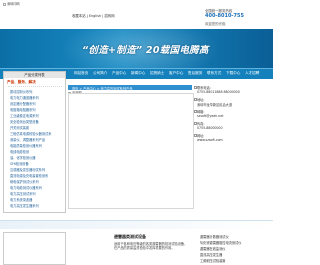 This screenshot has height=265, width=320. What do you see at coordinates (34, 248) in the screenshot?
I see `bottom-left-panel` at bounding box center [34, 248].